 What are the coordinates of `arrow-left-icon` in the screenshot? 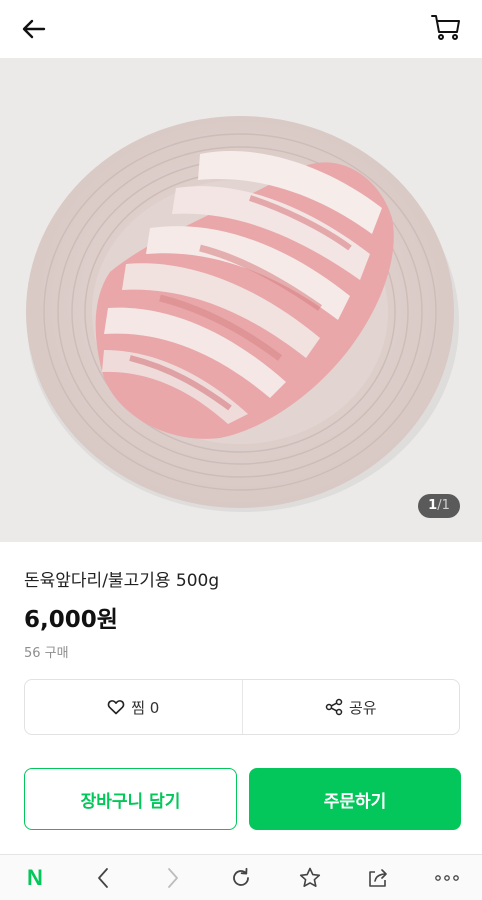 It's located at (34, 29).